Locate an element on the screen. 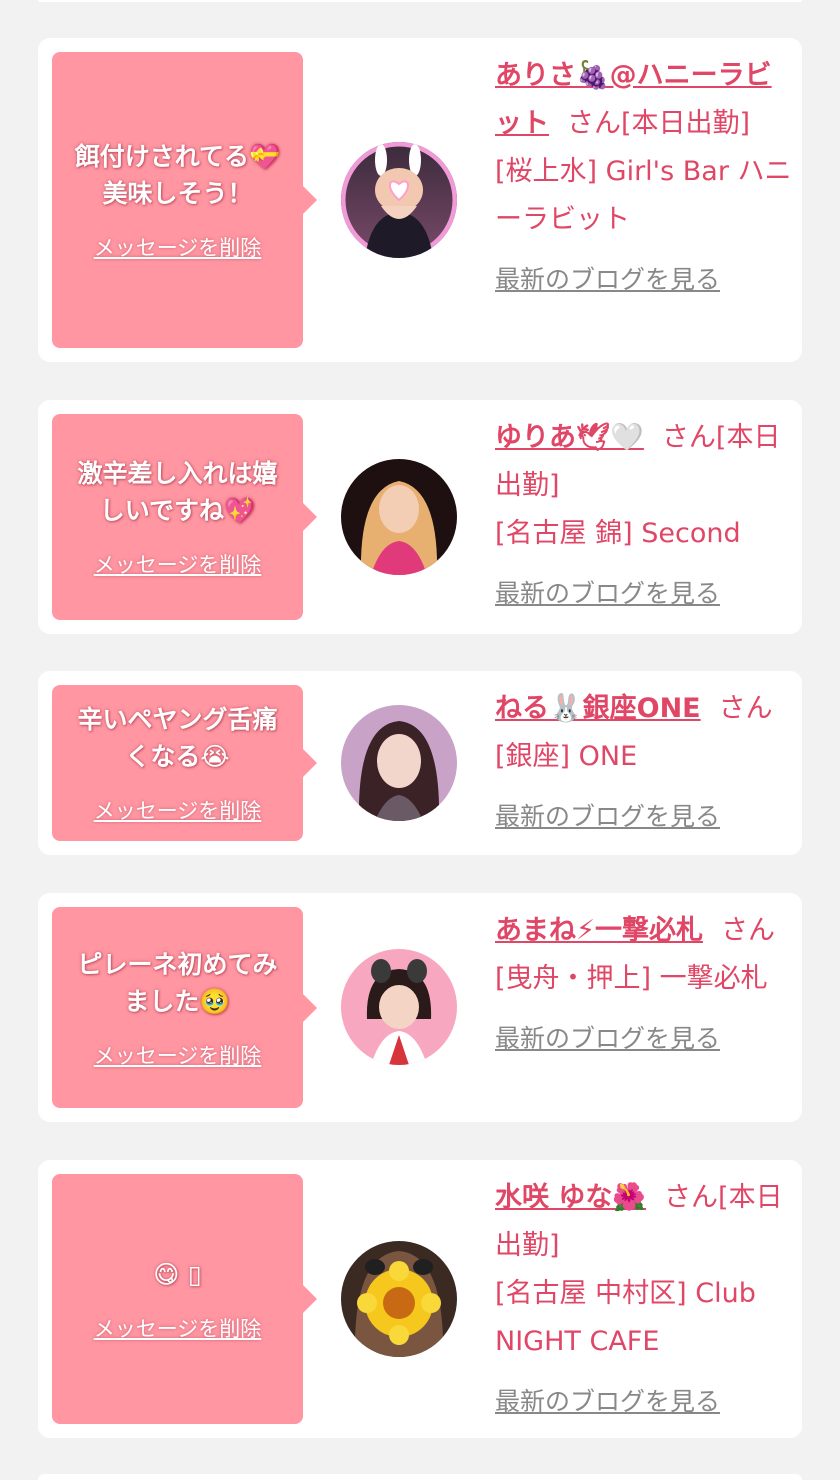 The width and height of the screenshot is (840, 1480). message-bubble: 😋 ▯ メッセージを削除 is located at coordinates (184, 1299).